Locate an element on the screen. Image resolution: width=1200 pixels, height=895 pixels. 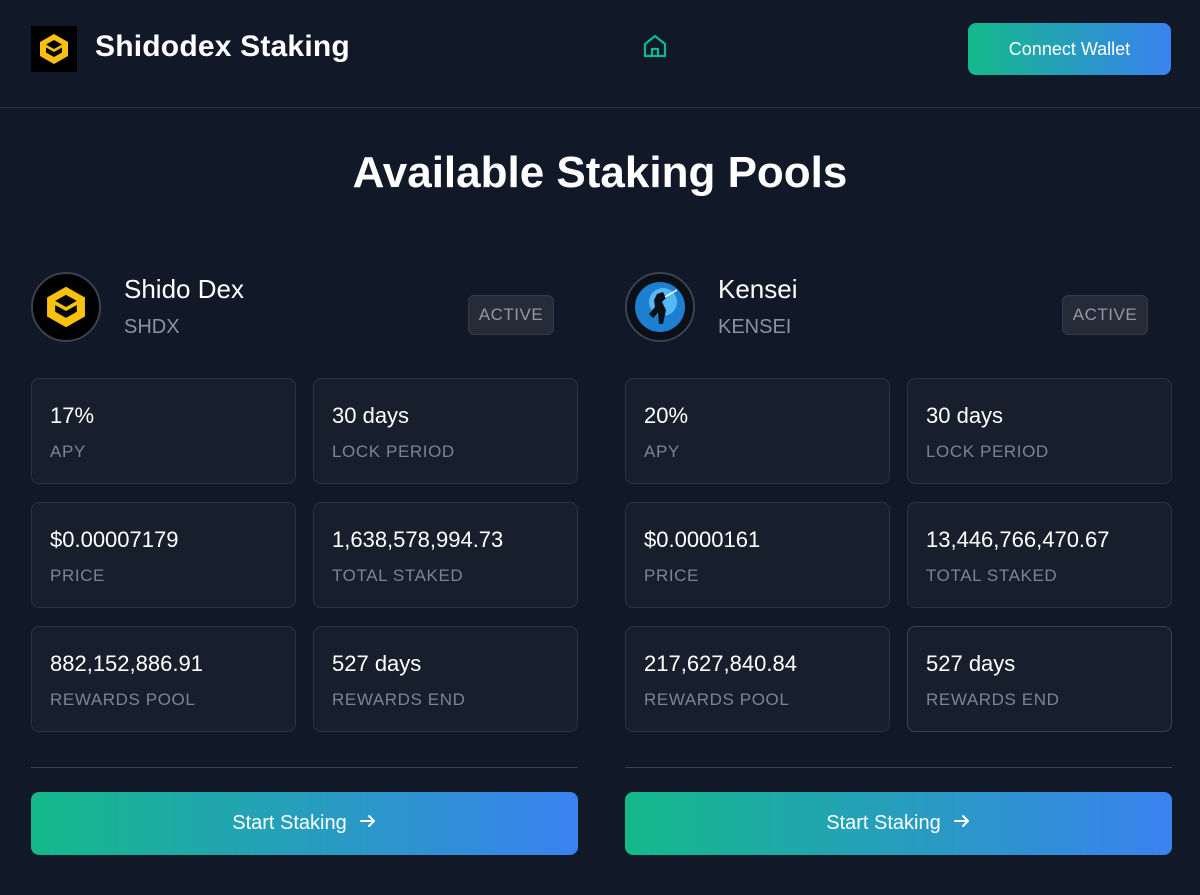
pool-symbol: SHDX is located at coordinates (152, 327).